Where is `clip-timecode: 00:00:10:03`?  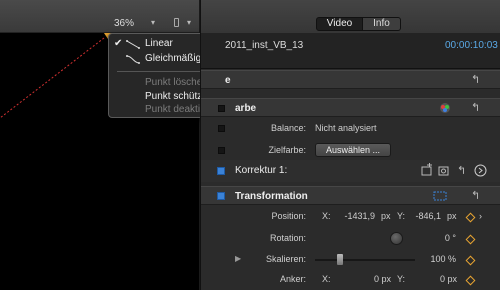
clip-timecode: 00:00:10:03 is located at coordinates (471, 45).